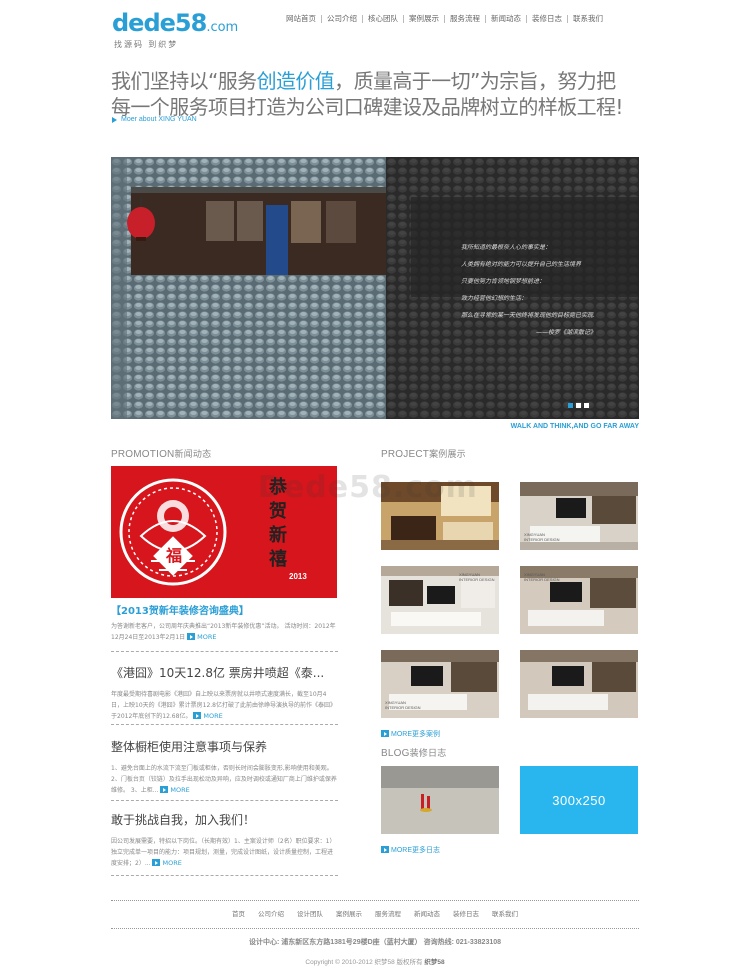 The width and height of the screenshot is (750, 966). What do you see at coordinates (159, 23) in the screenshot?
I see `logo-text: dede58` at bounding box center [159, 23].